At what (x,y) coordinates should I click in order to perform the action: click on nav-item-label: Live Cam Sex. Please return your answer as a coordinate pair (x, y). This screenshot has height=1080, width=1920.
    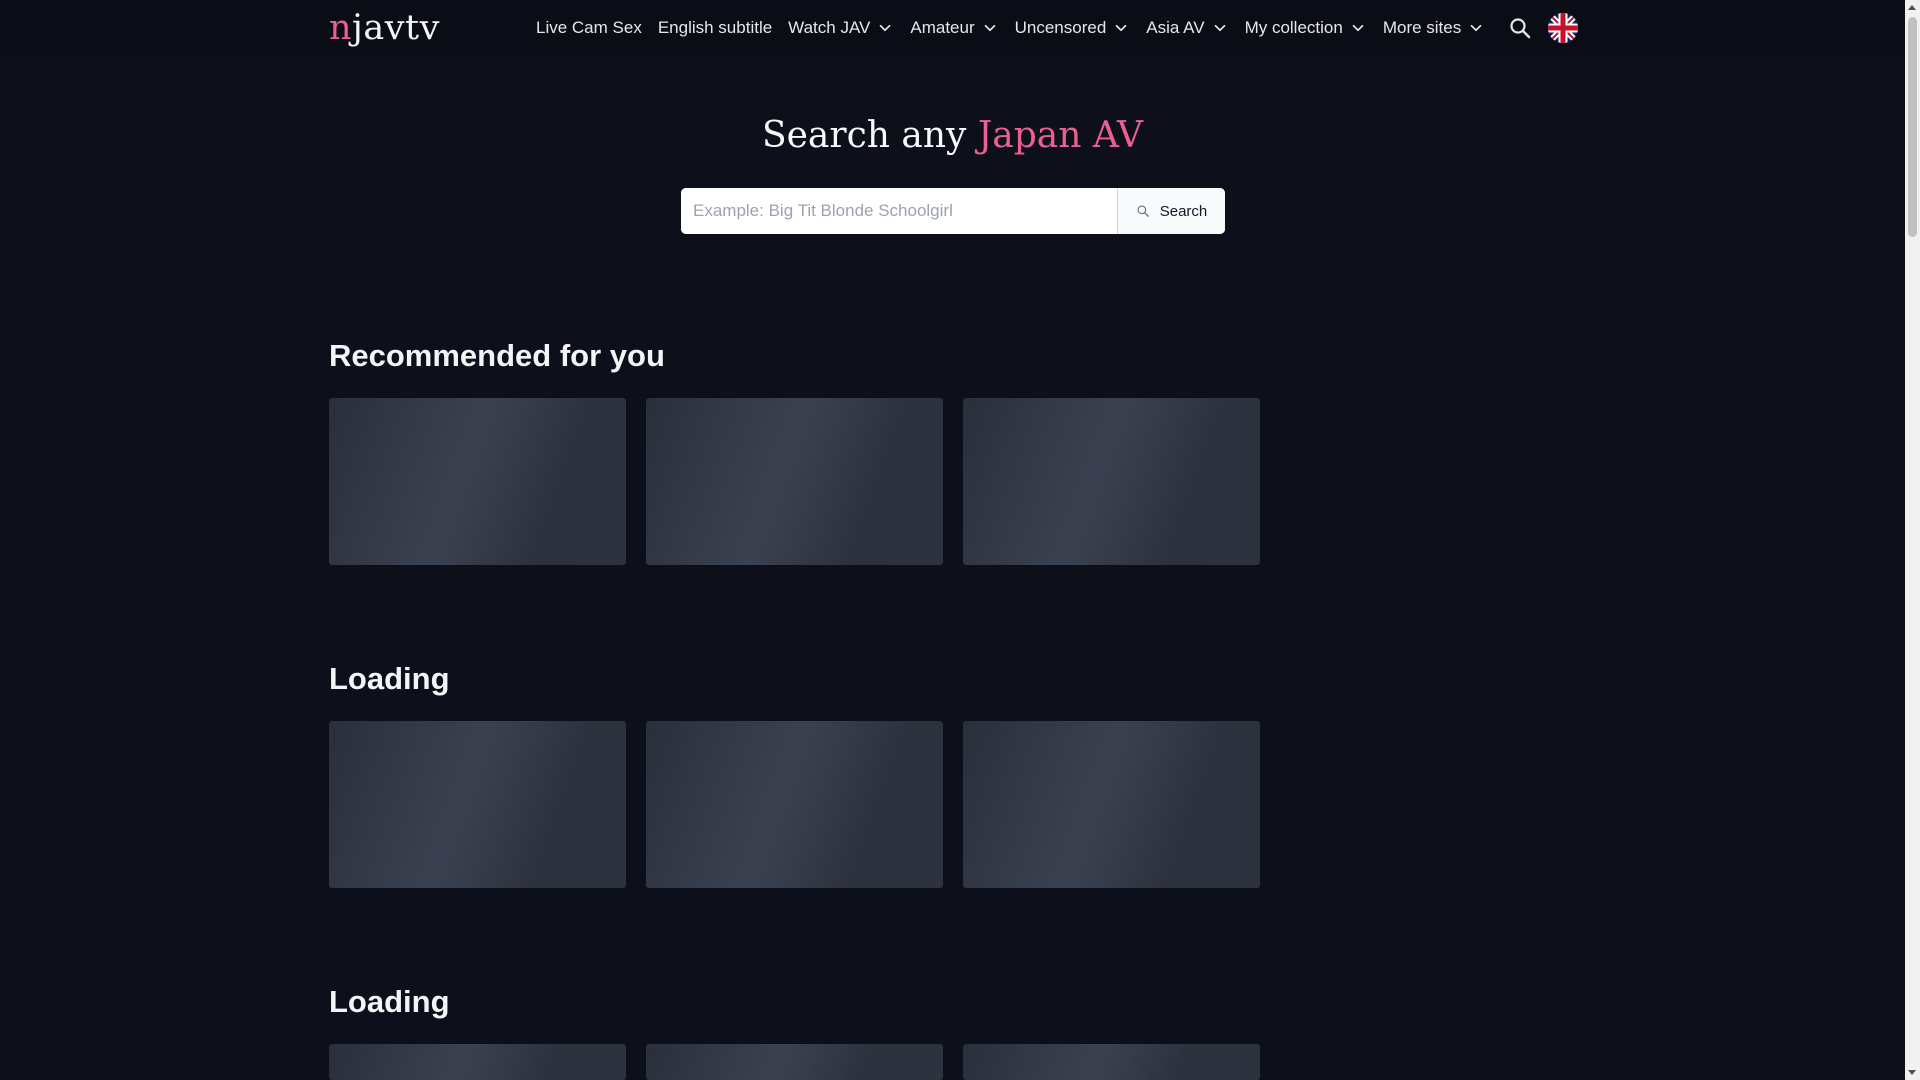
    Looking at the image, I should click on (589, 27).